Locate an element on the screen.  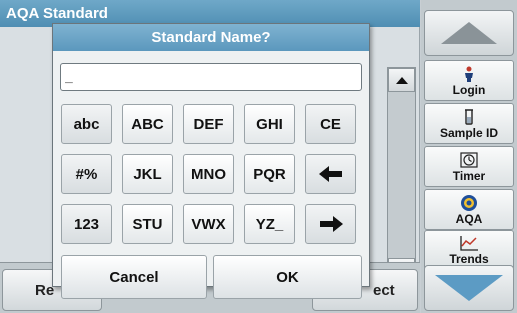
arrow-left-icon is located at coordinates (330, 174).